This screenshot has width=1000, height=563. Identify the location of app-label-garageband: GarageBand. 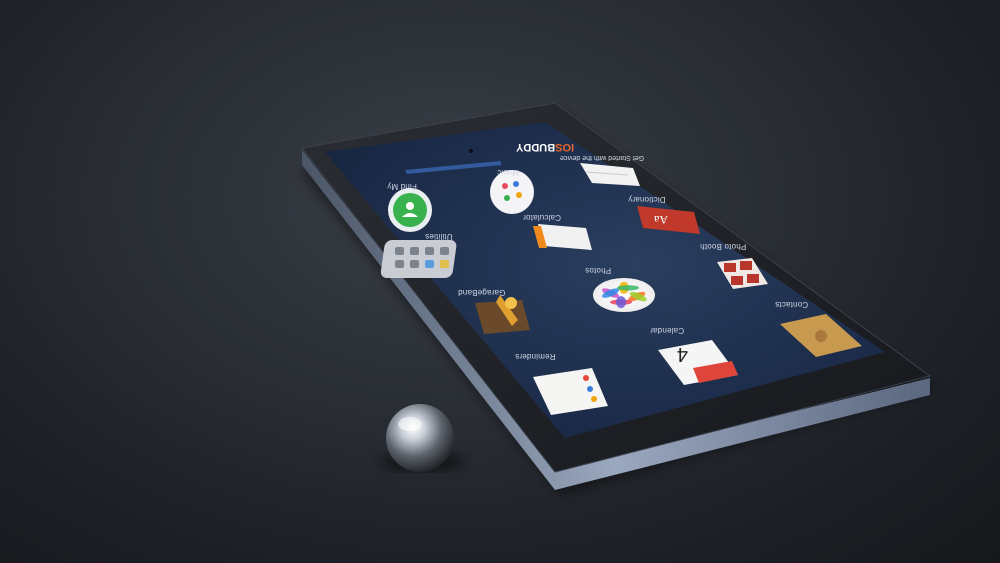
(482, 292).